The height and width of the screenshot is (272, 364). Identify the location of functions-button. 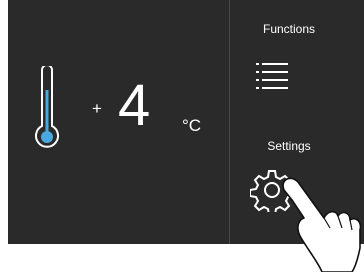
(272, 77).